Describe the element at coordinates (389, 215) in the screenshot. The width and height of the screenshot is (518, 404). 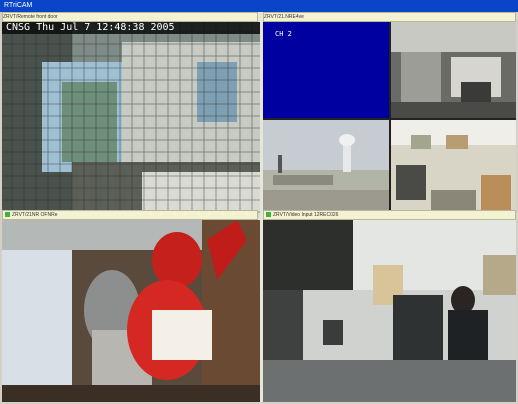
I see `camera-4-caption: ZRVT/Video Input 12REC026` at that location.